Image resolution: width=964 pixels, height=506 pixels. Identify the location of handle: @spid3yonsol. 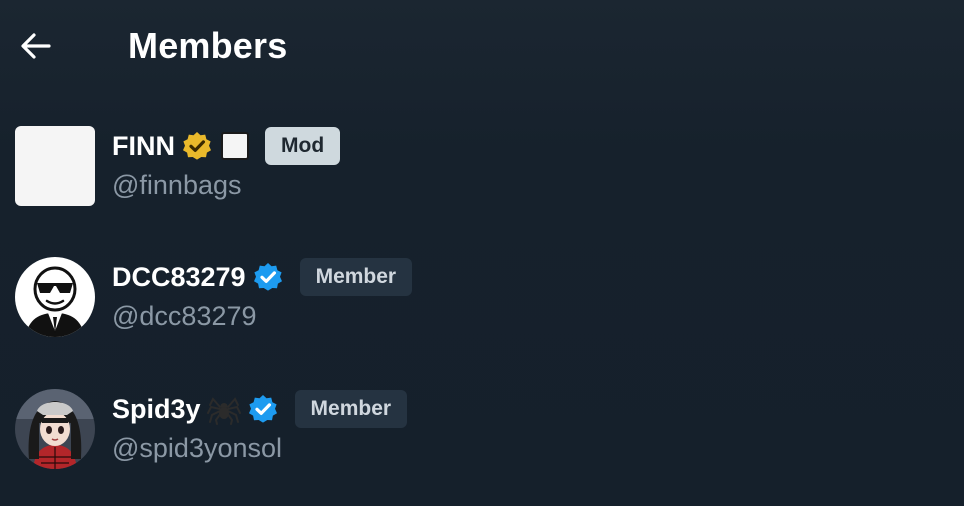
(197, 448).